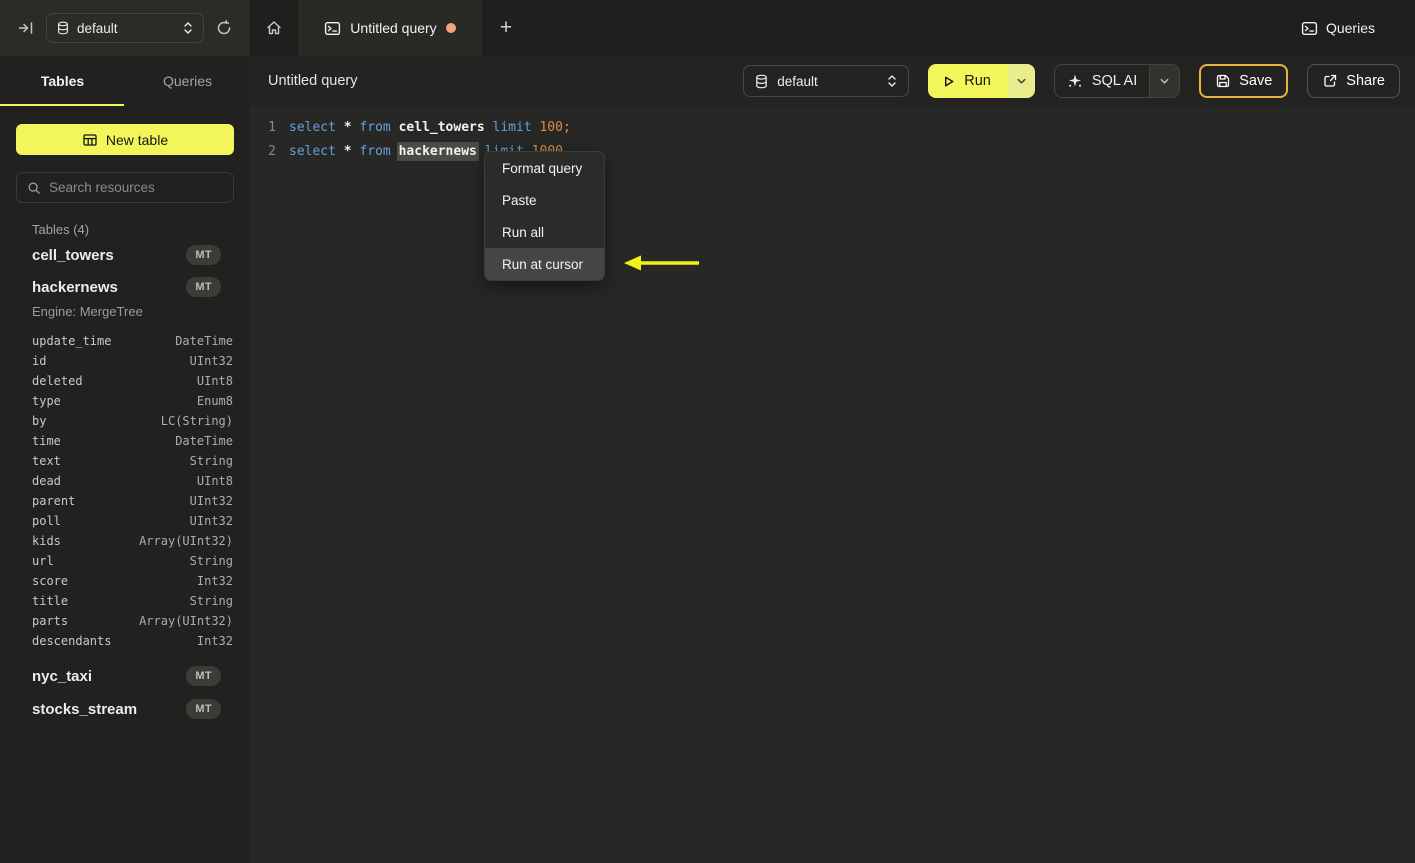 This screenshot has height=863, width=1415. Describe the element at coordinates (125, 521) in the screenshot. I see `column-row: poll UInt32` at that location.